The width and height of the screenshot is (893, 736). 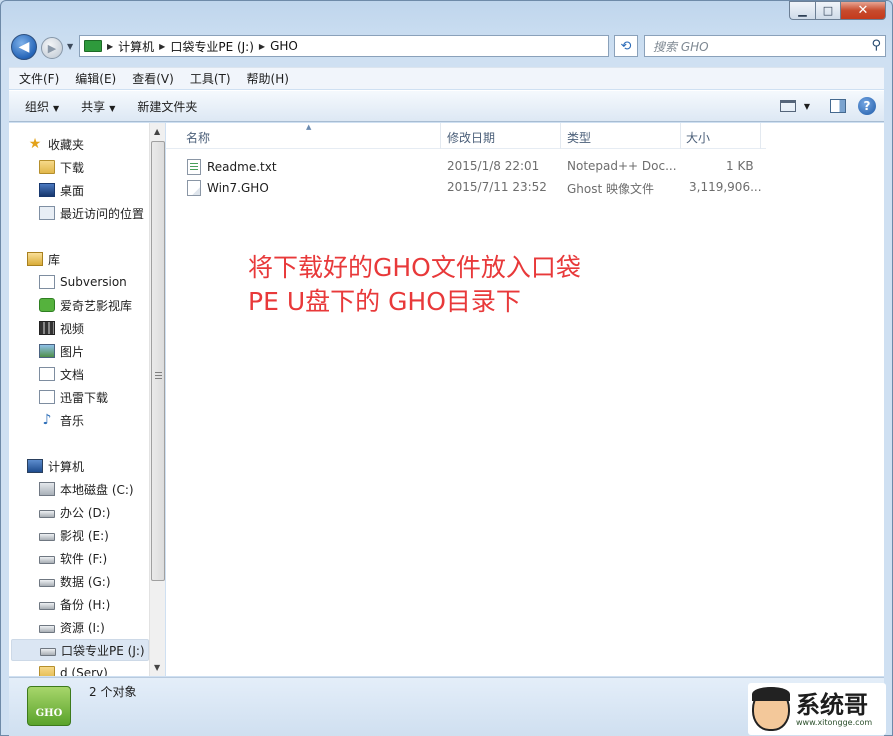 I want to click on nav-recent-places: 最近访问的位置, so click(x=101, y=213).